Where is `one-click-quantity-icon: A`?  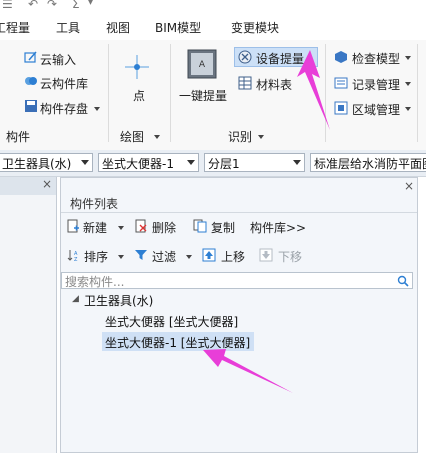 one-click-quantity-icon: A is located at coordinates (202, 64).